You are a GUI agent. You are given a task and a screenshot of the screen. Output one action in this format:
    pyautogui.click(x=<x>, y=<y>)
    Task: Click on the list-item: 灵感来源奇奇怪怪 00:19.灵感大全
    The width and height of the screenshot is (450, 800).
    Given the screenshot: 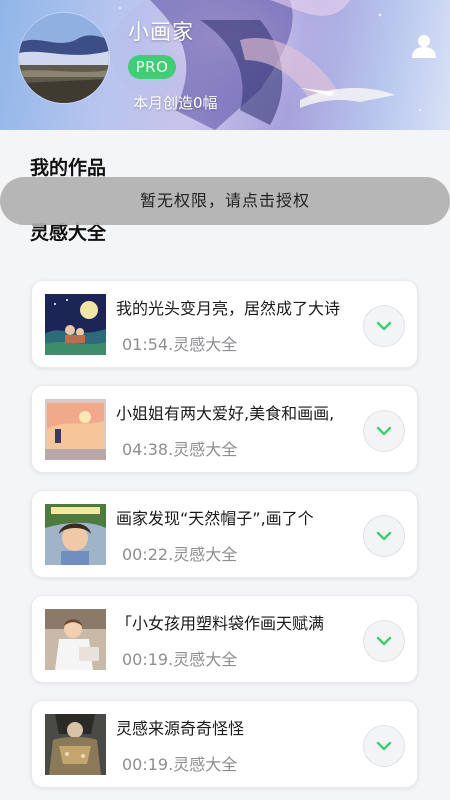 What is the action you would take?
    pyautogui.click(x=224, y=744)
    